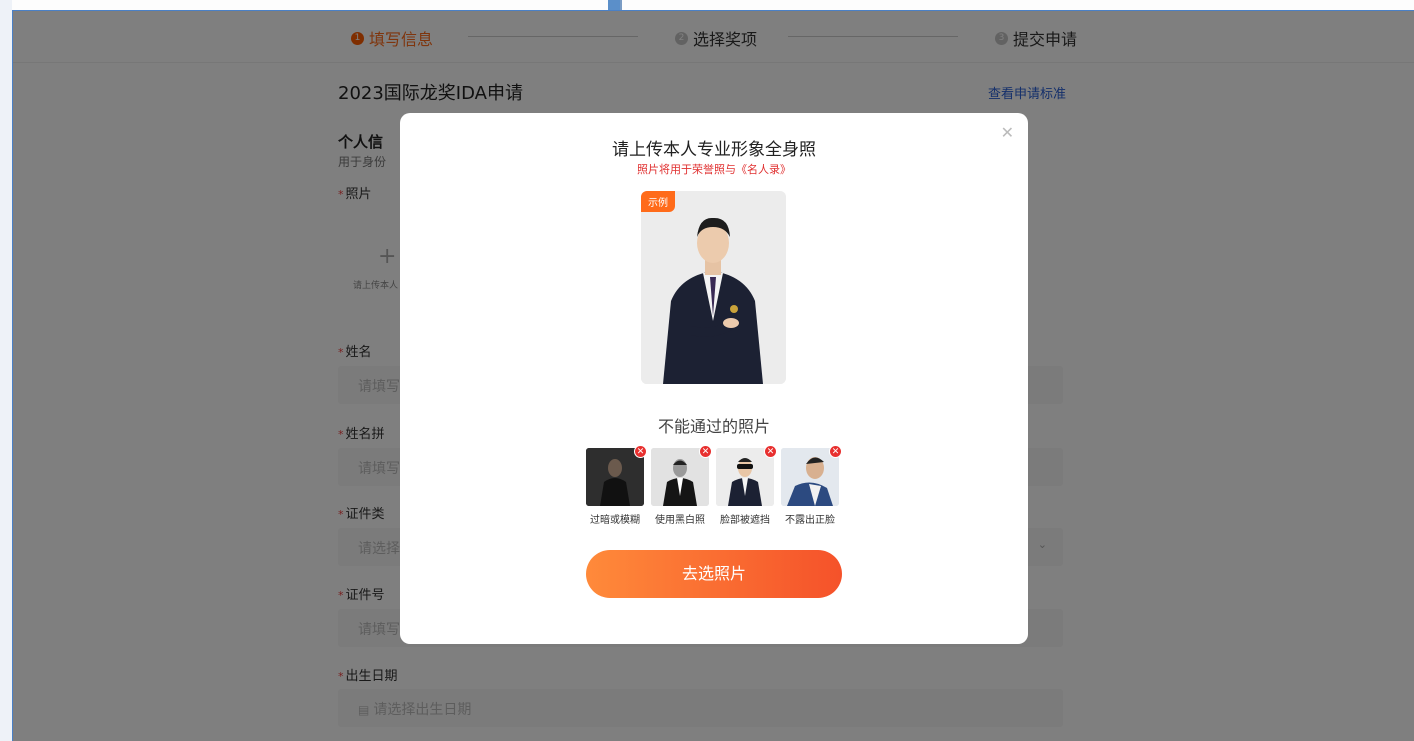 The height and width of the screenshot is (741, 1414). I want to click on background-desktop-strip, so click(6, 370).